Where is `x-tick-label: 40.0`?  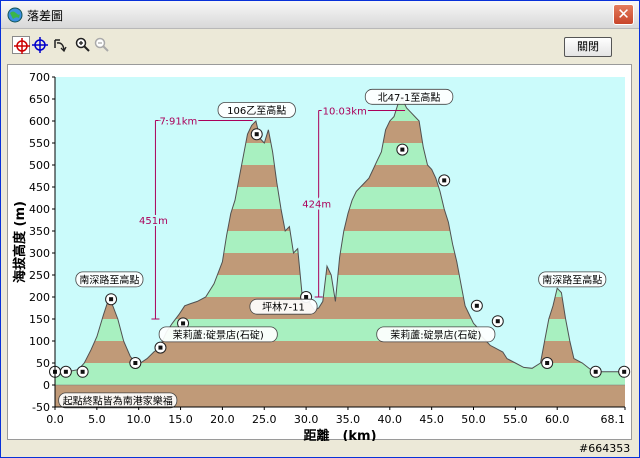 x-tick-label: 40.0 is located at coordinates (390, 419).